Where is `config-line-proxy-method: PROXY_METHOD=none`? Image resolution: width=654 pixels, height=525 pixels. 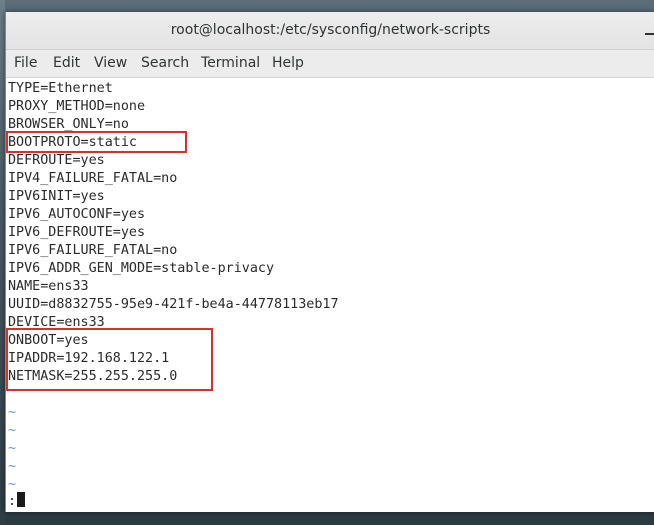
config-line-proxy-method: PROXY_METHOD=none is located at coordinates (77, 106).